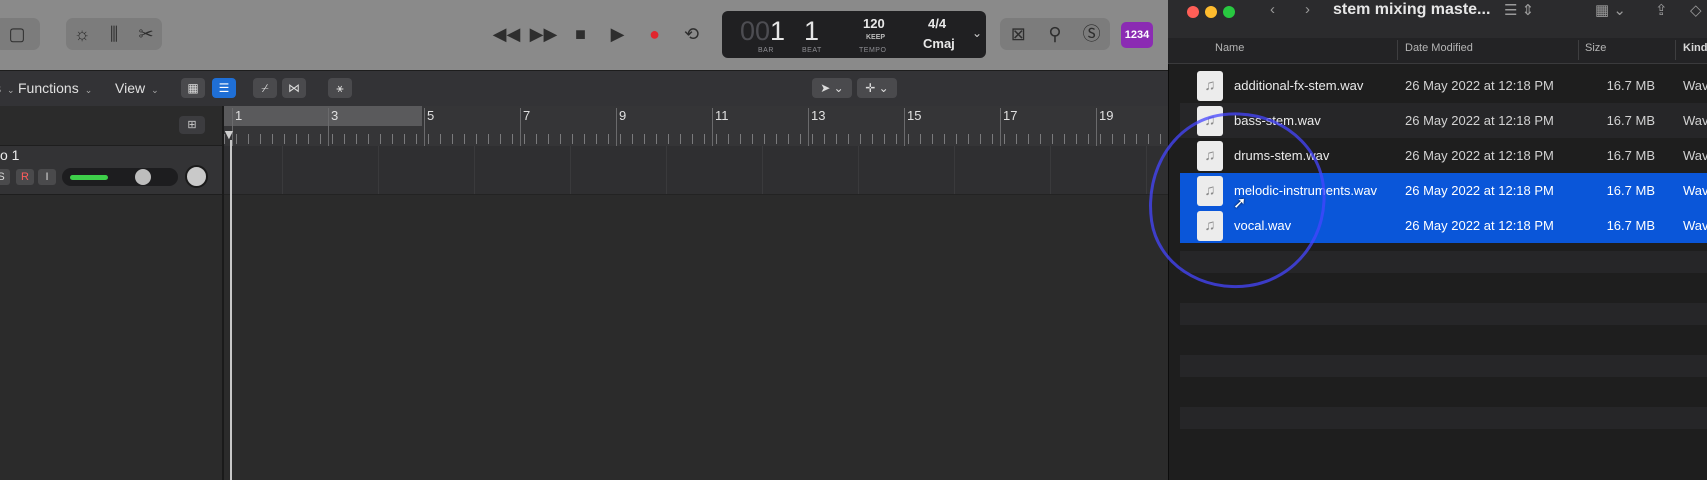 The width and height of the screenshot is (1707, 480). Describe the element at coordinates (335, 115) in the screenshot. I see `ruler-bar-number: 3` at that location.